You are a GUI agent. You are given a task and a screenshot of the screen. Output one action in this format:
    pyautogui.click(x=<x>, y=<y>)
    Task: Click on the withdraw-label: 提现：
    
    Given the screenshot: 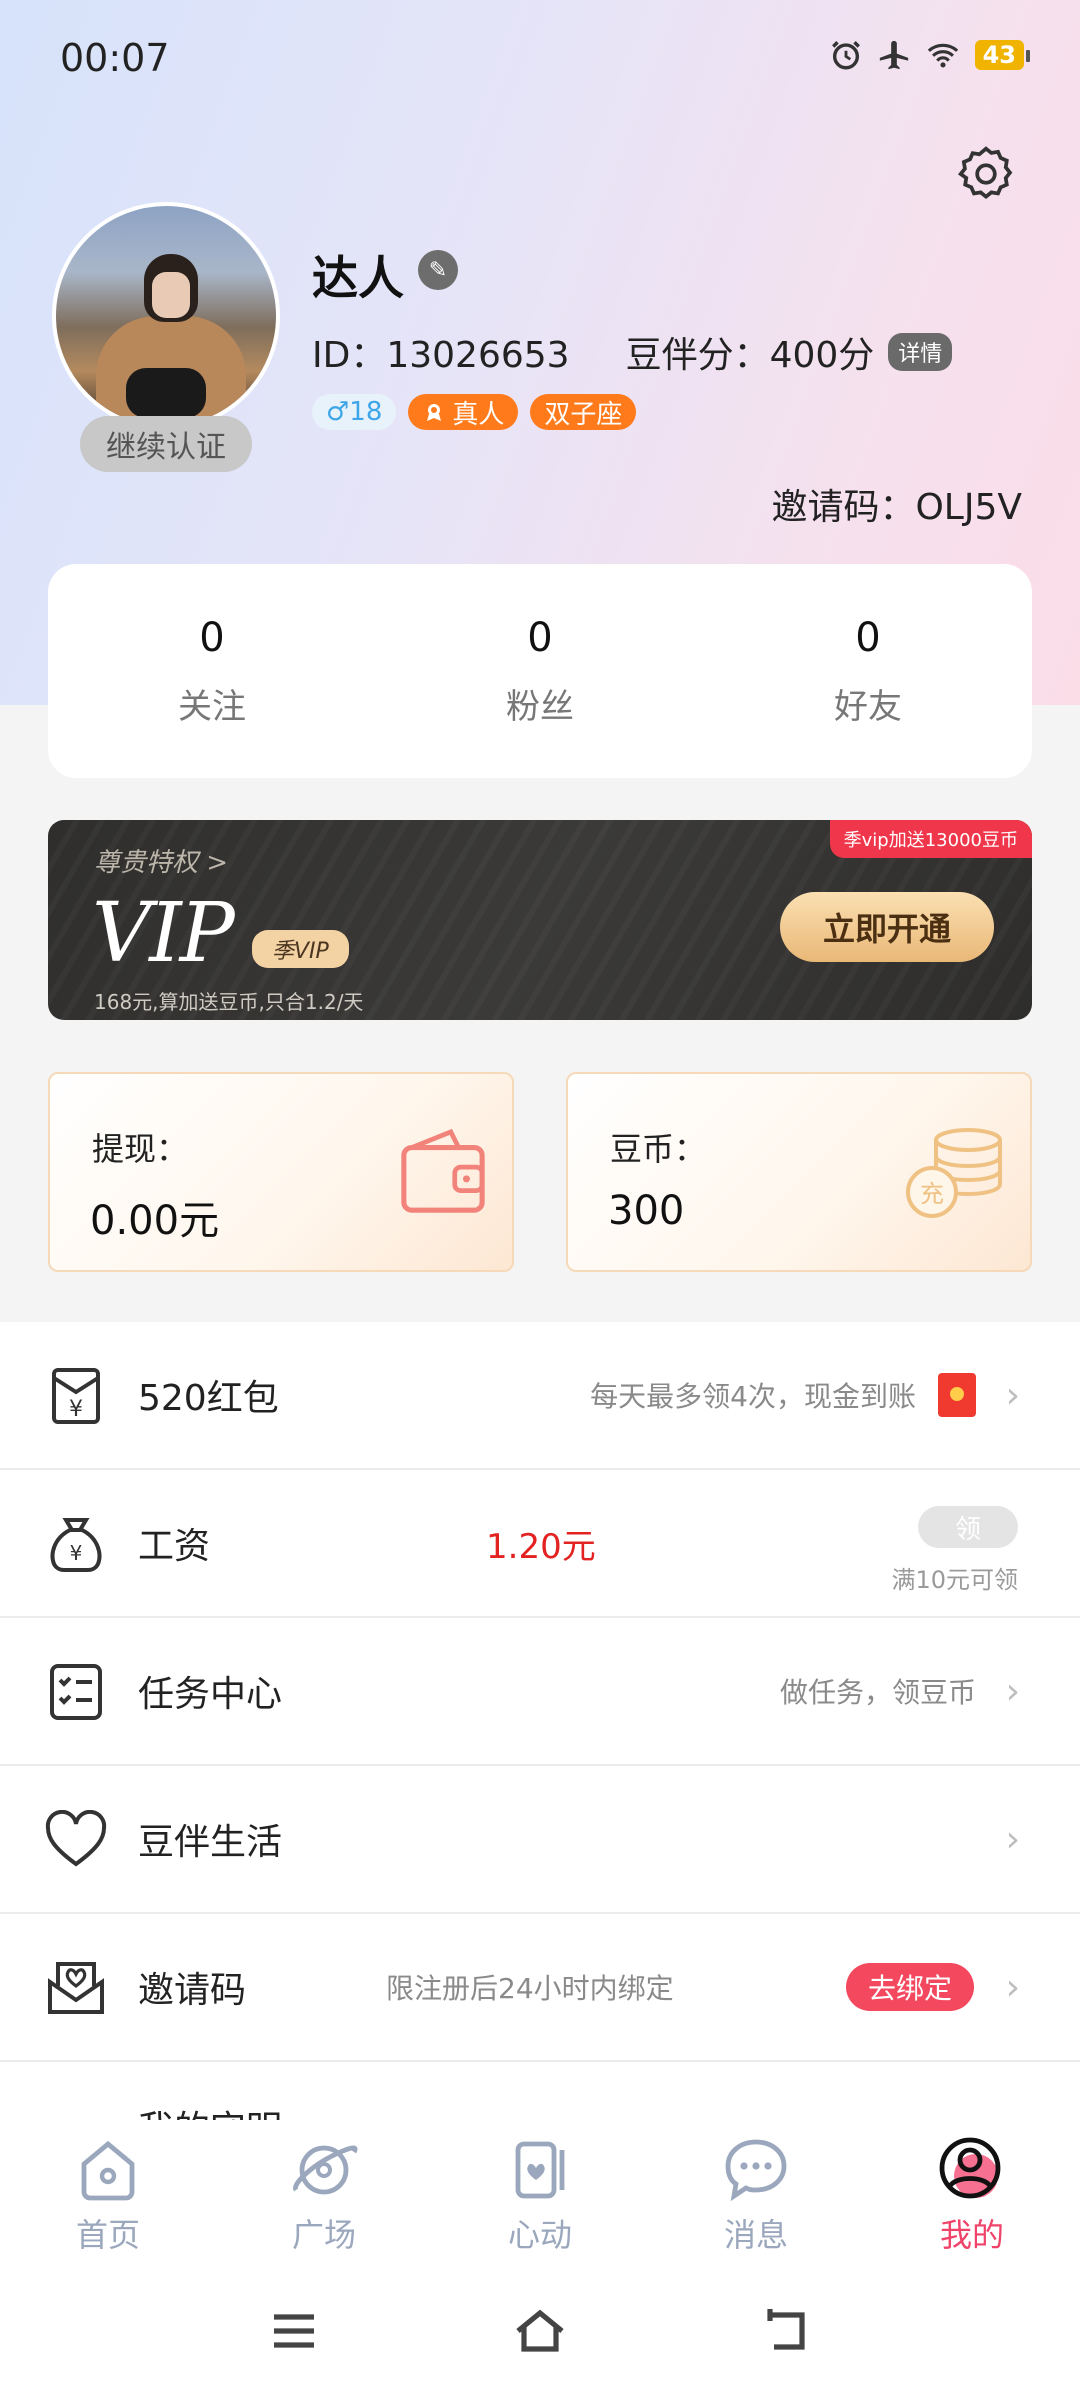 What is the action you would take?
    pyautogui.click(x=140, y=1149)
    